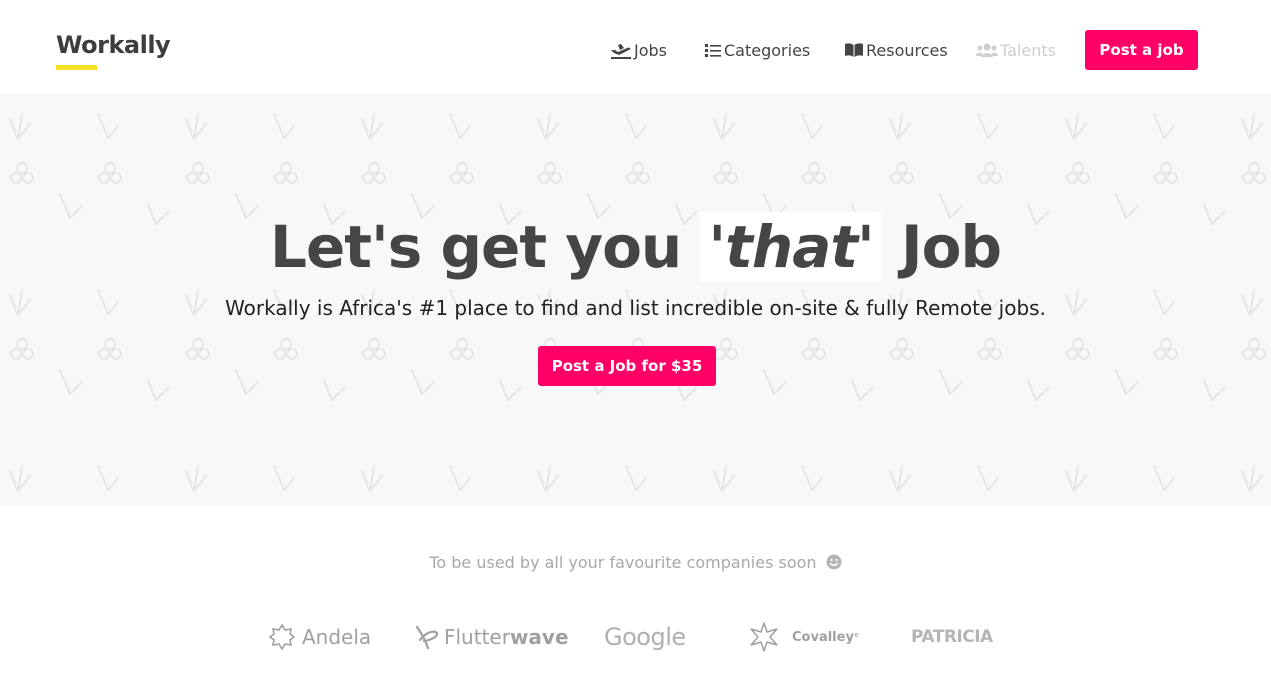 This screenshot has width=1271, height=681. I want to click on patricia-logo: PATRICIA, so click(952, 637).